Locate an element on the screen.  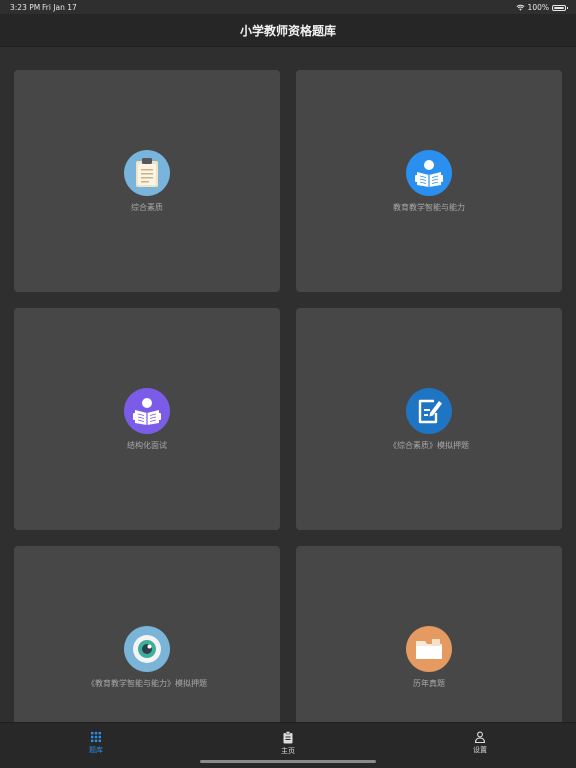
person-icon is located at coordinates (480, 737).